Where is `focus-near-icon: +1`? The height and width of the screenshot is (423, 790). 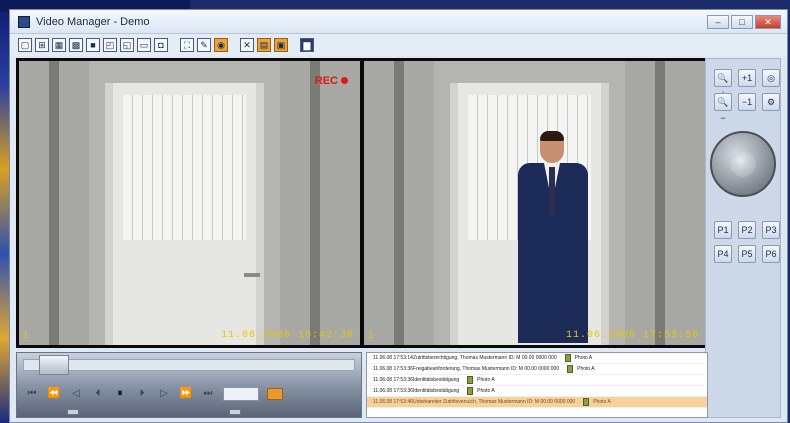
focus-near-icon: +1 is located at coordinates (747, 78).